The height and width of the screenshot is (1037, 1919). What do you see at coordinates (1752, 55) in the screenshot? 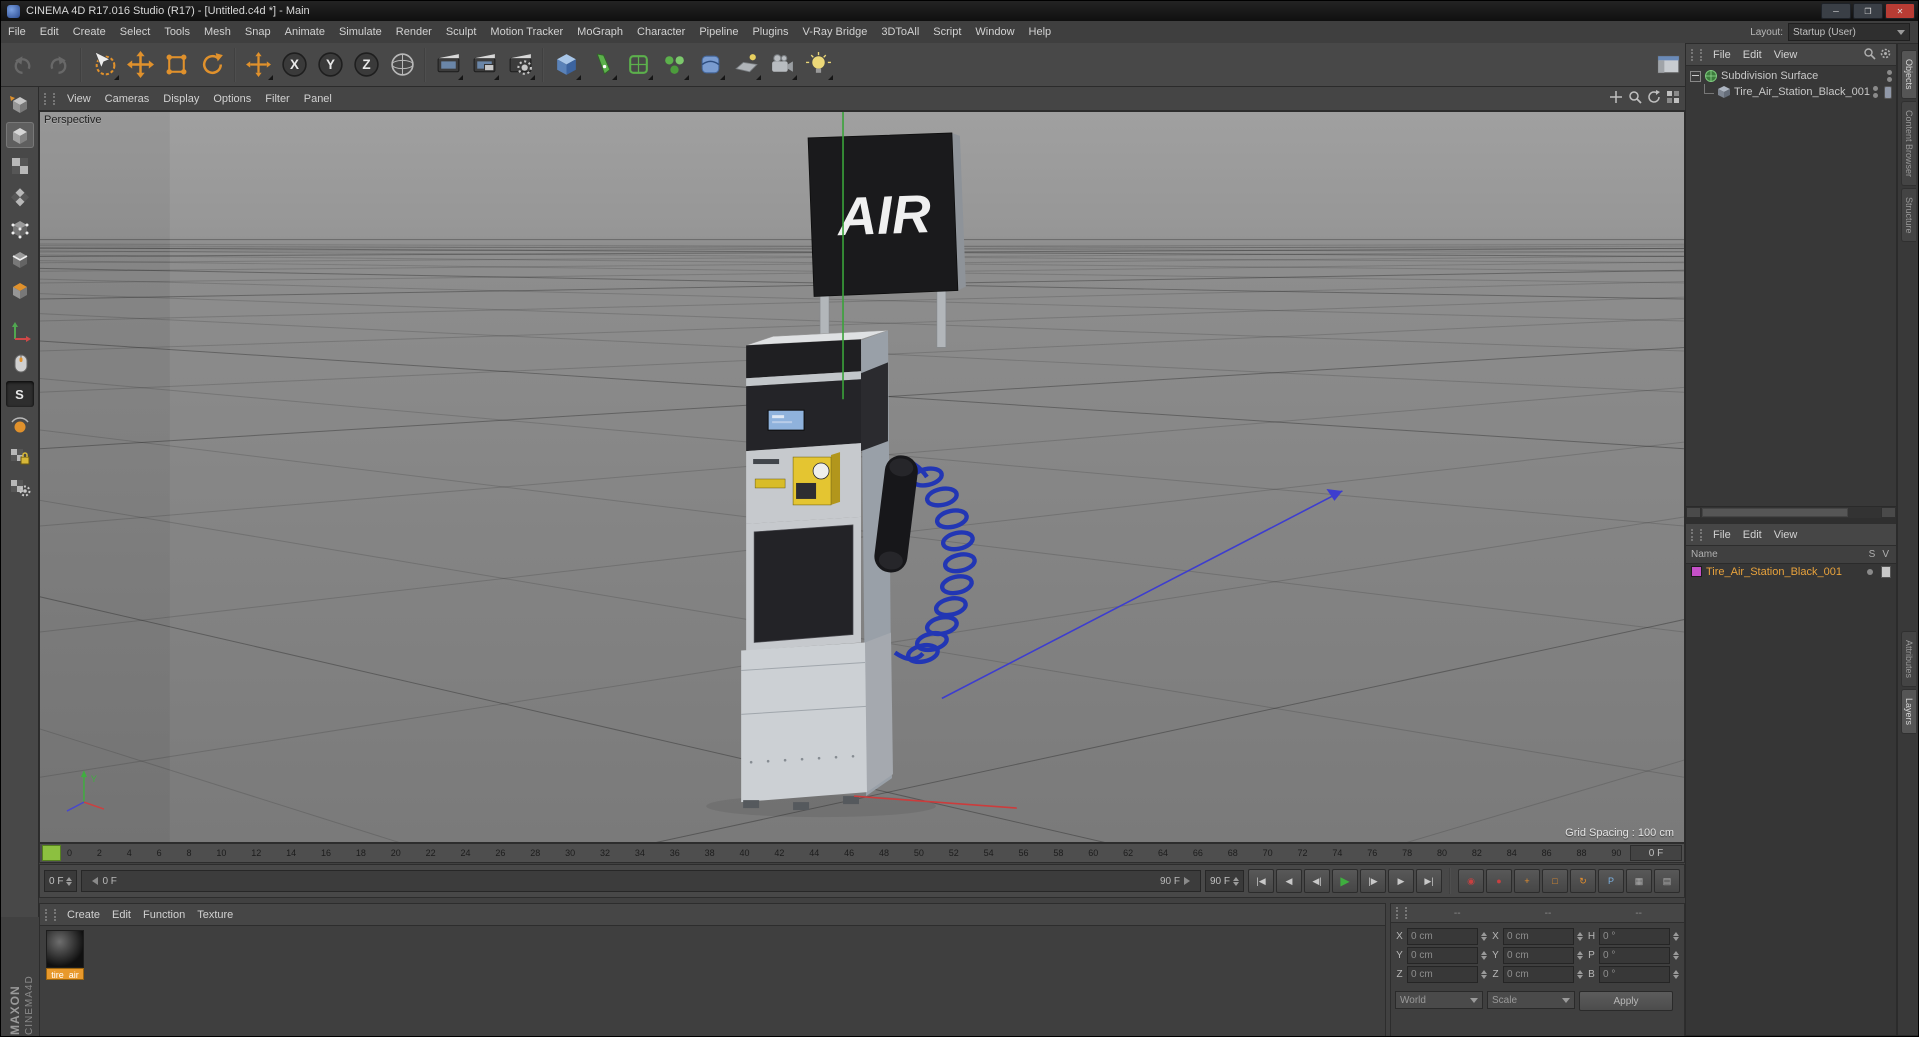
I see `object-manager-menu-edit: Edit` at bounding box center [1752, 55].